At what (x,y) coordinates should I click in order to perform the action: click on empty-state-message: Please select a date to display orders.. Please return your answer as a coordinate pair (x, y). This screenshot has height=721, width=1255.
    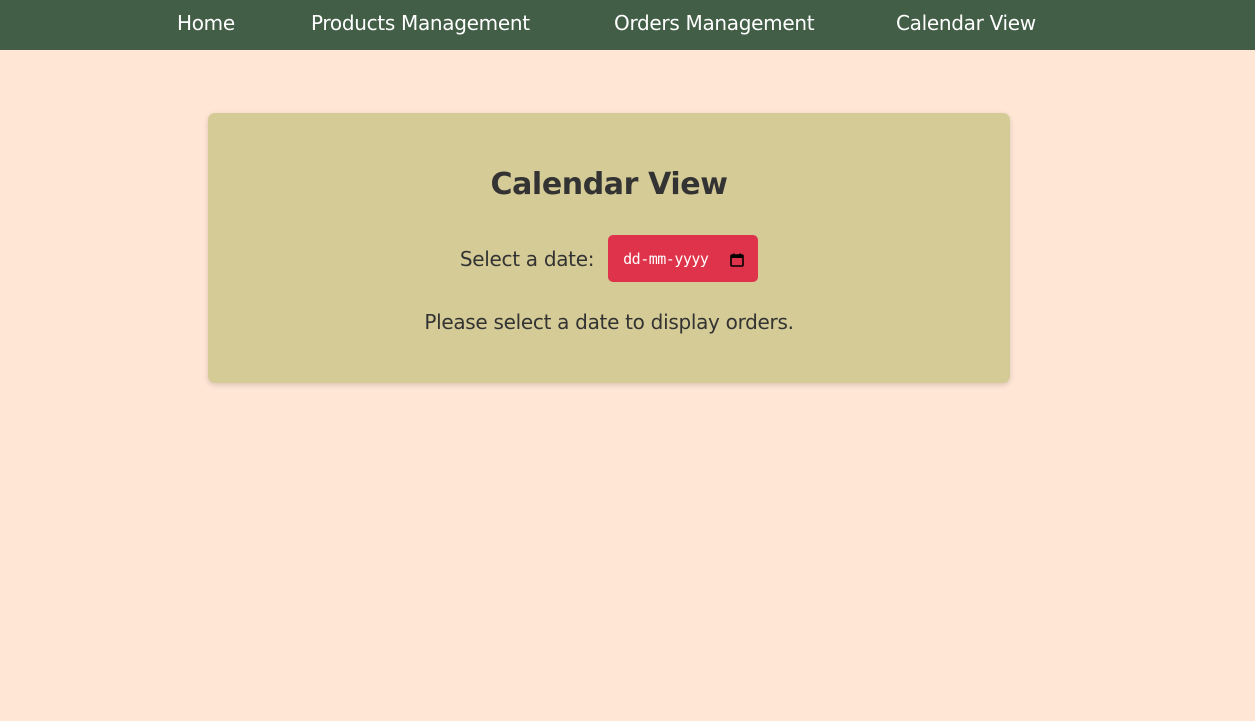
    Looking at the image, I should click on (609, 322).